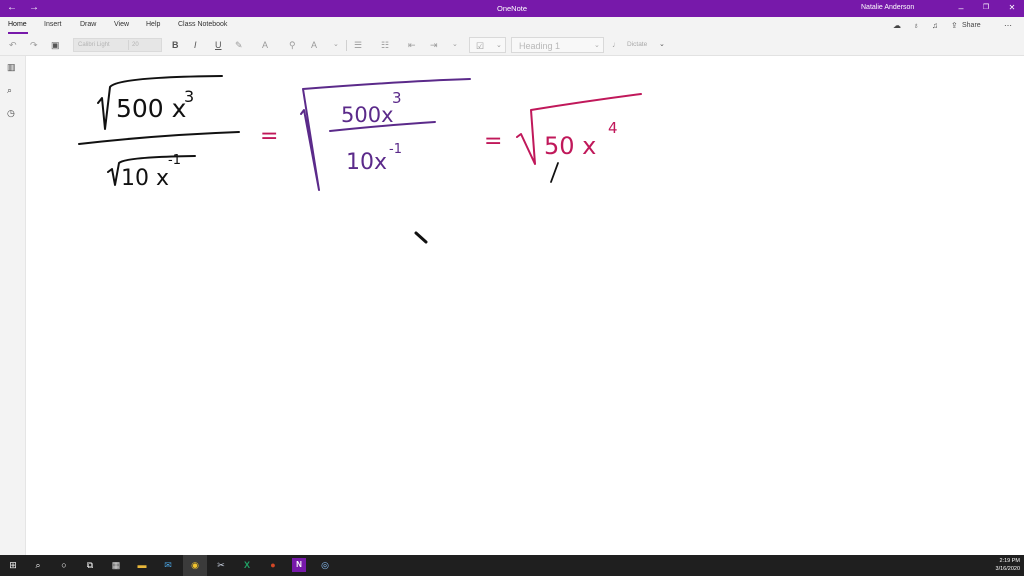 The width and height of the screenshot is (1024, 576). What do you see at coordinates (55, 45) in the screenshot?
I see `clipboard-icon: ▣` at bounding box center [55, 45].